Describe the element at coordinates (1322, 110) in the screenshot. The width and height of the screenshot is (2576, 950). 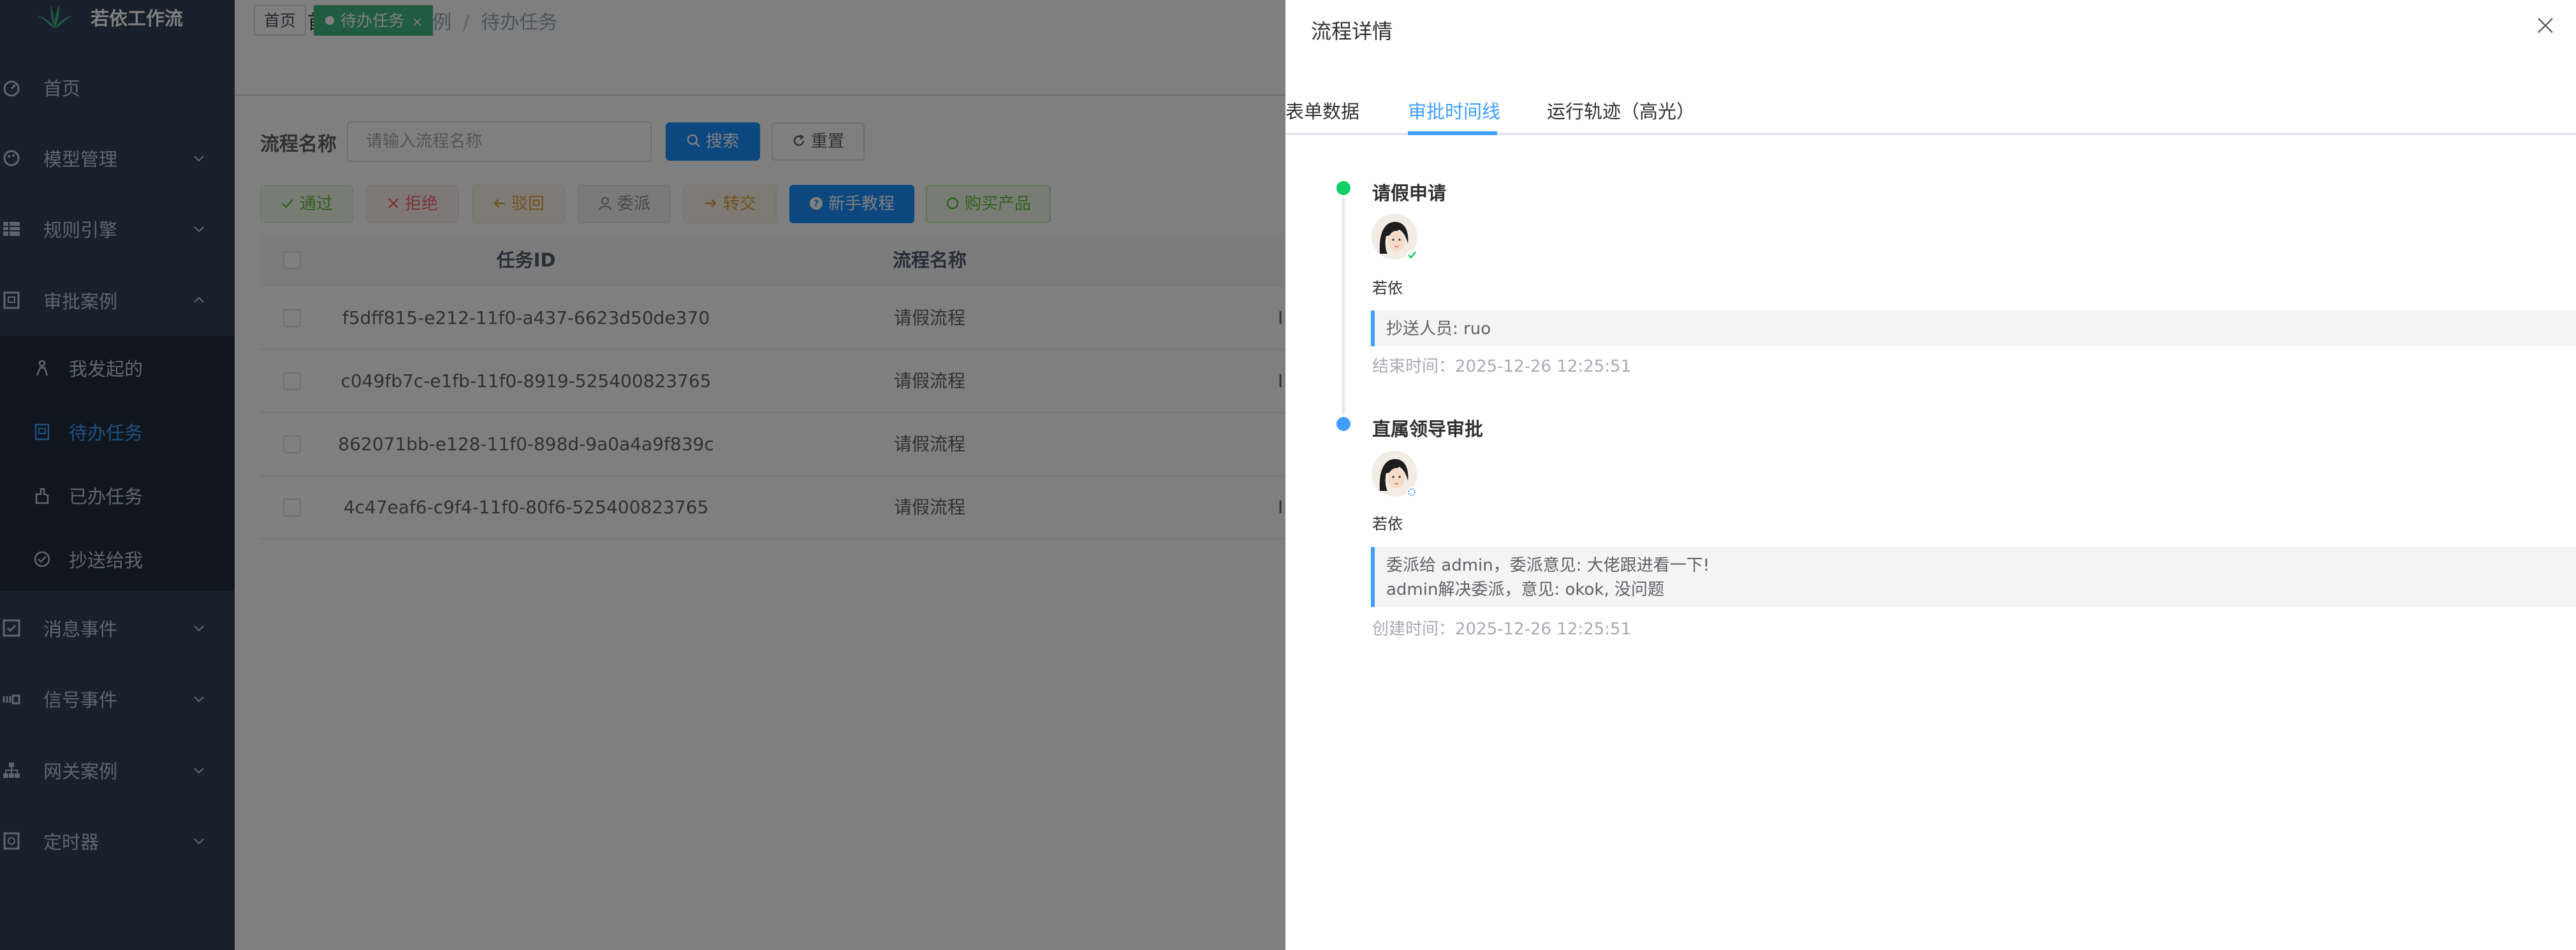
I see `tab-form-data: 表单数据` at that location.